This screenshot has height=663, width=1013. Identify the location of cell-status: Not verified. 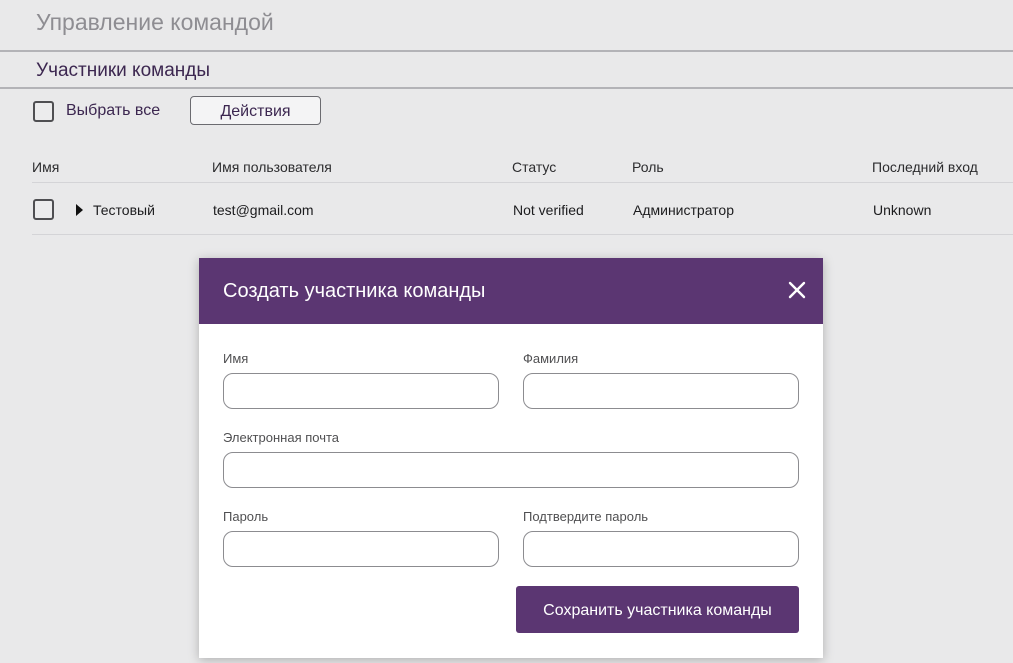
(548, 210).